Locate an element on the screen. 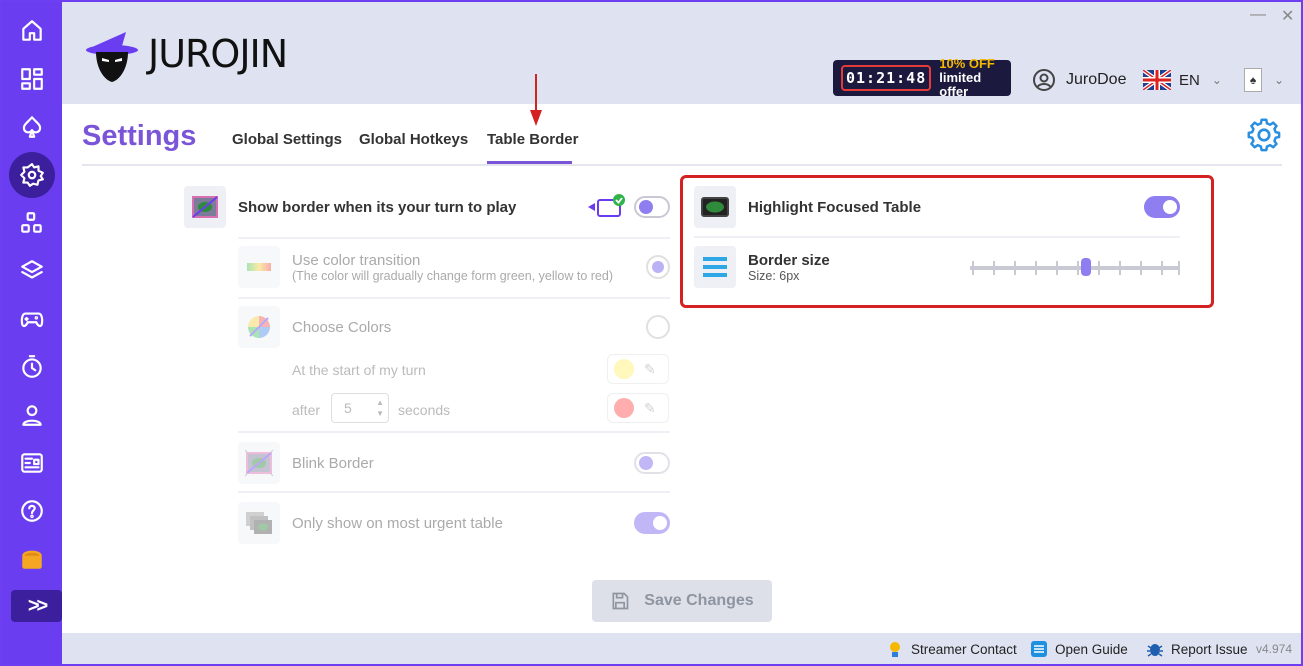  close-button: ✕ is located at coordinates (1287, 16).